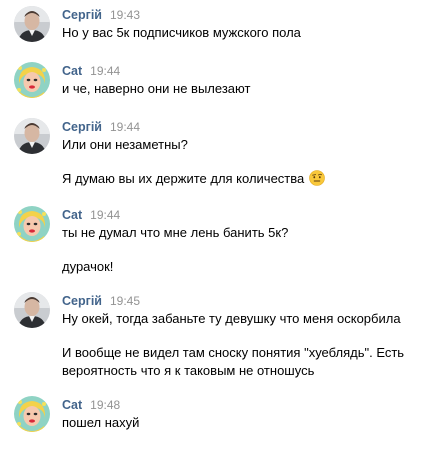  What do you see at coordinates (183, 178) in the screenshot?
I see `message-text: Я думаю вы их держите для количества` at bounding box center [183, 178].